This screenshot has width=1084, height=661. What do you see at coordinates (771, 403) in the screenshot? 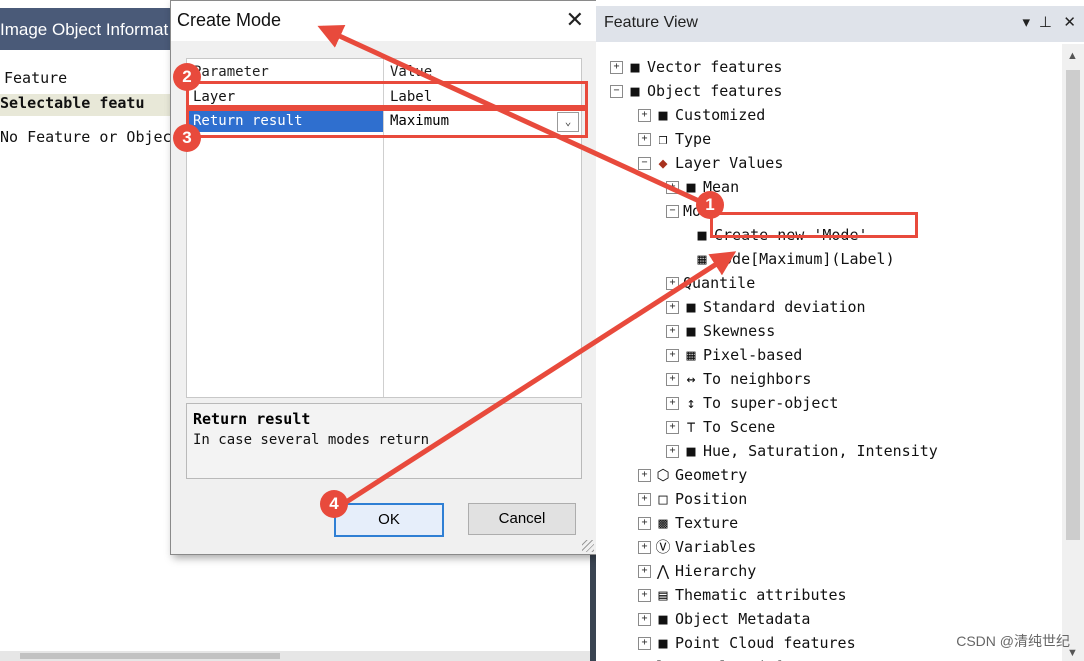
I see `tree-item-label: To super-object` at bounding box center [771, 403].